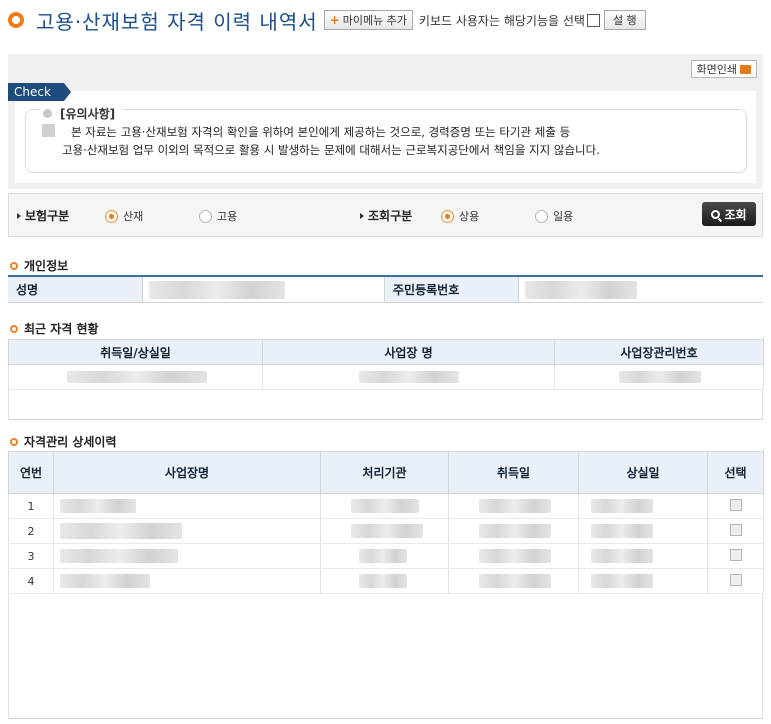 The height and width of the screenshot is (724, 771). What do you see at coordinates (374, 20) in the screenshot?
I see `add-mymenu-label: 마이메뉴 추가` at bounding box center [374, 20].